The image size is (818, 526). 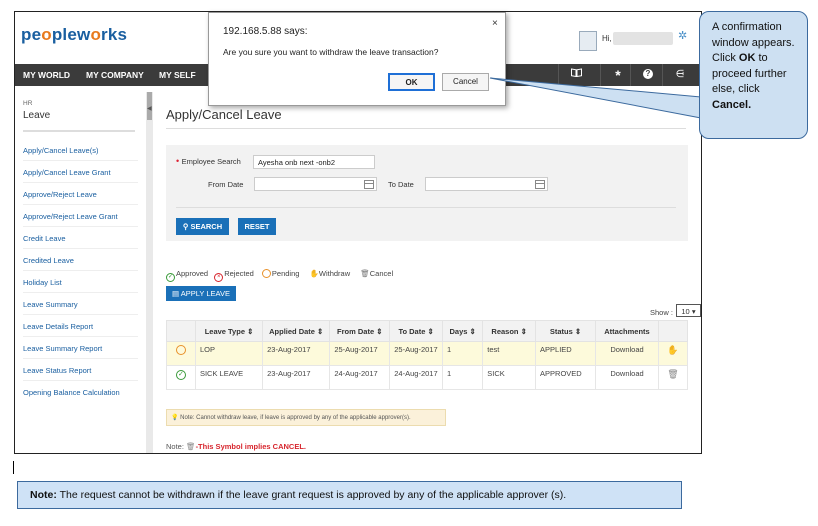 I want to click on row-status-cell, so click(x=181, y=353).